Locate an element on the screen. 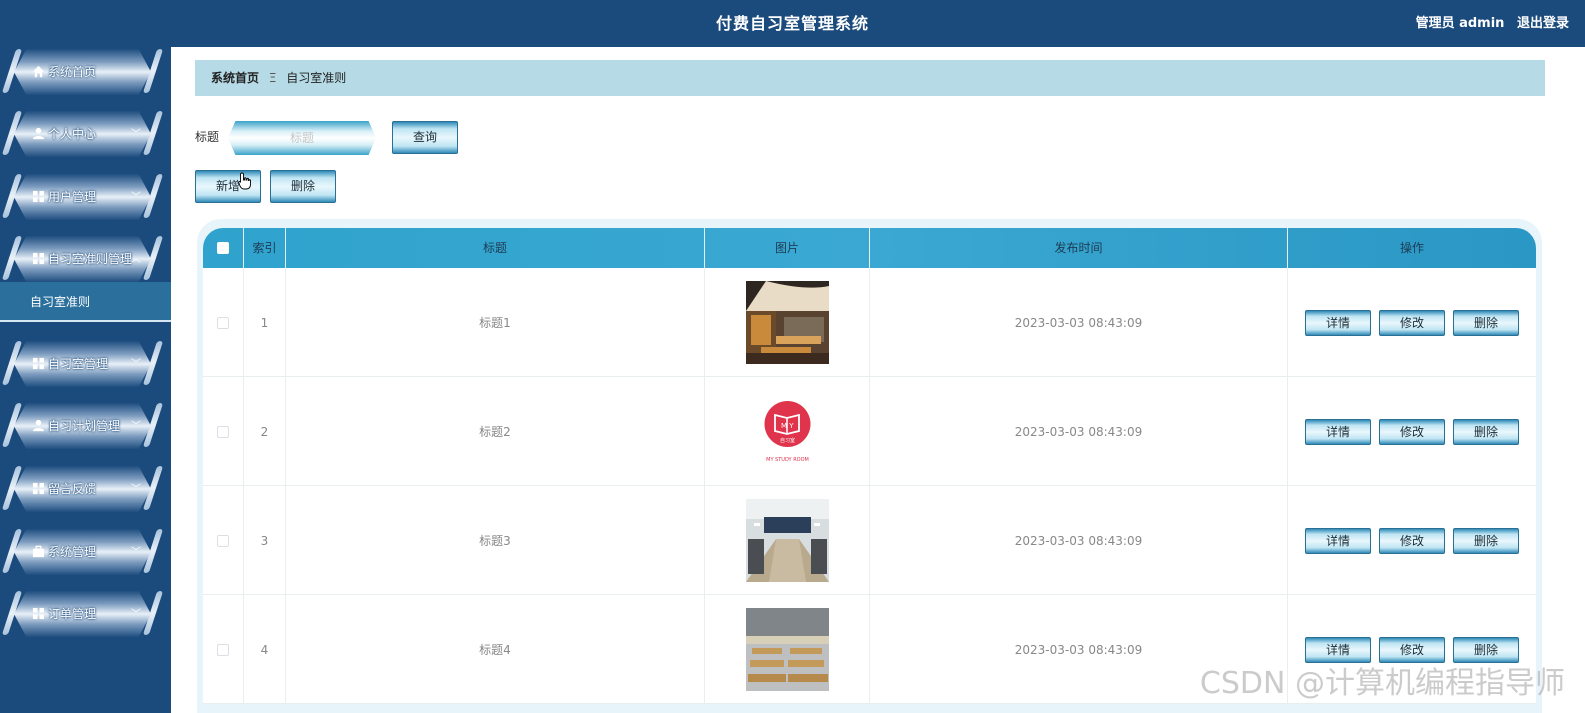 This screenshot has height=713, width=1585. search-button: 查询 is located at coordinates (425, 137).